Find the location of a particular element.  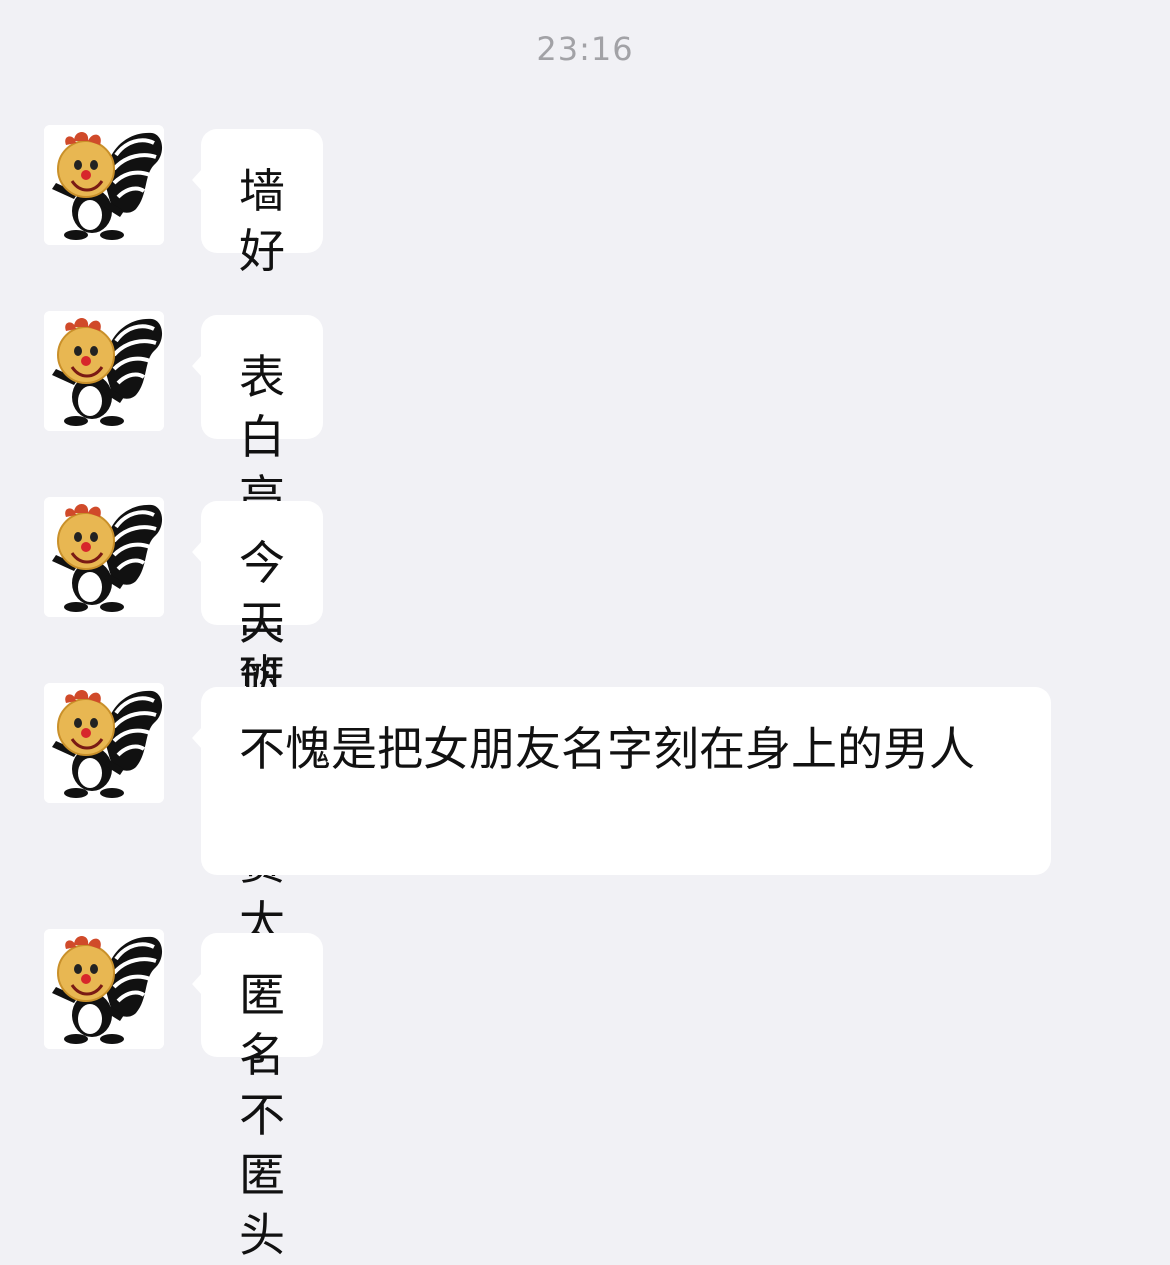

message-bubble: 今天篮球比赛太帅了 is located at coordinates (257, 785).